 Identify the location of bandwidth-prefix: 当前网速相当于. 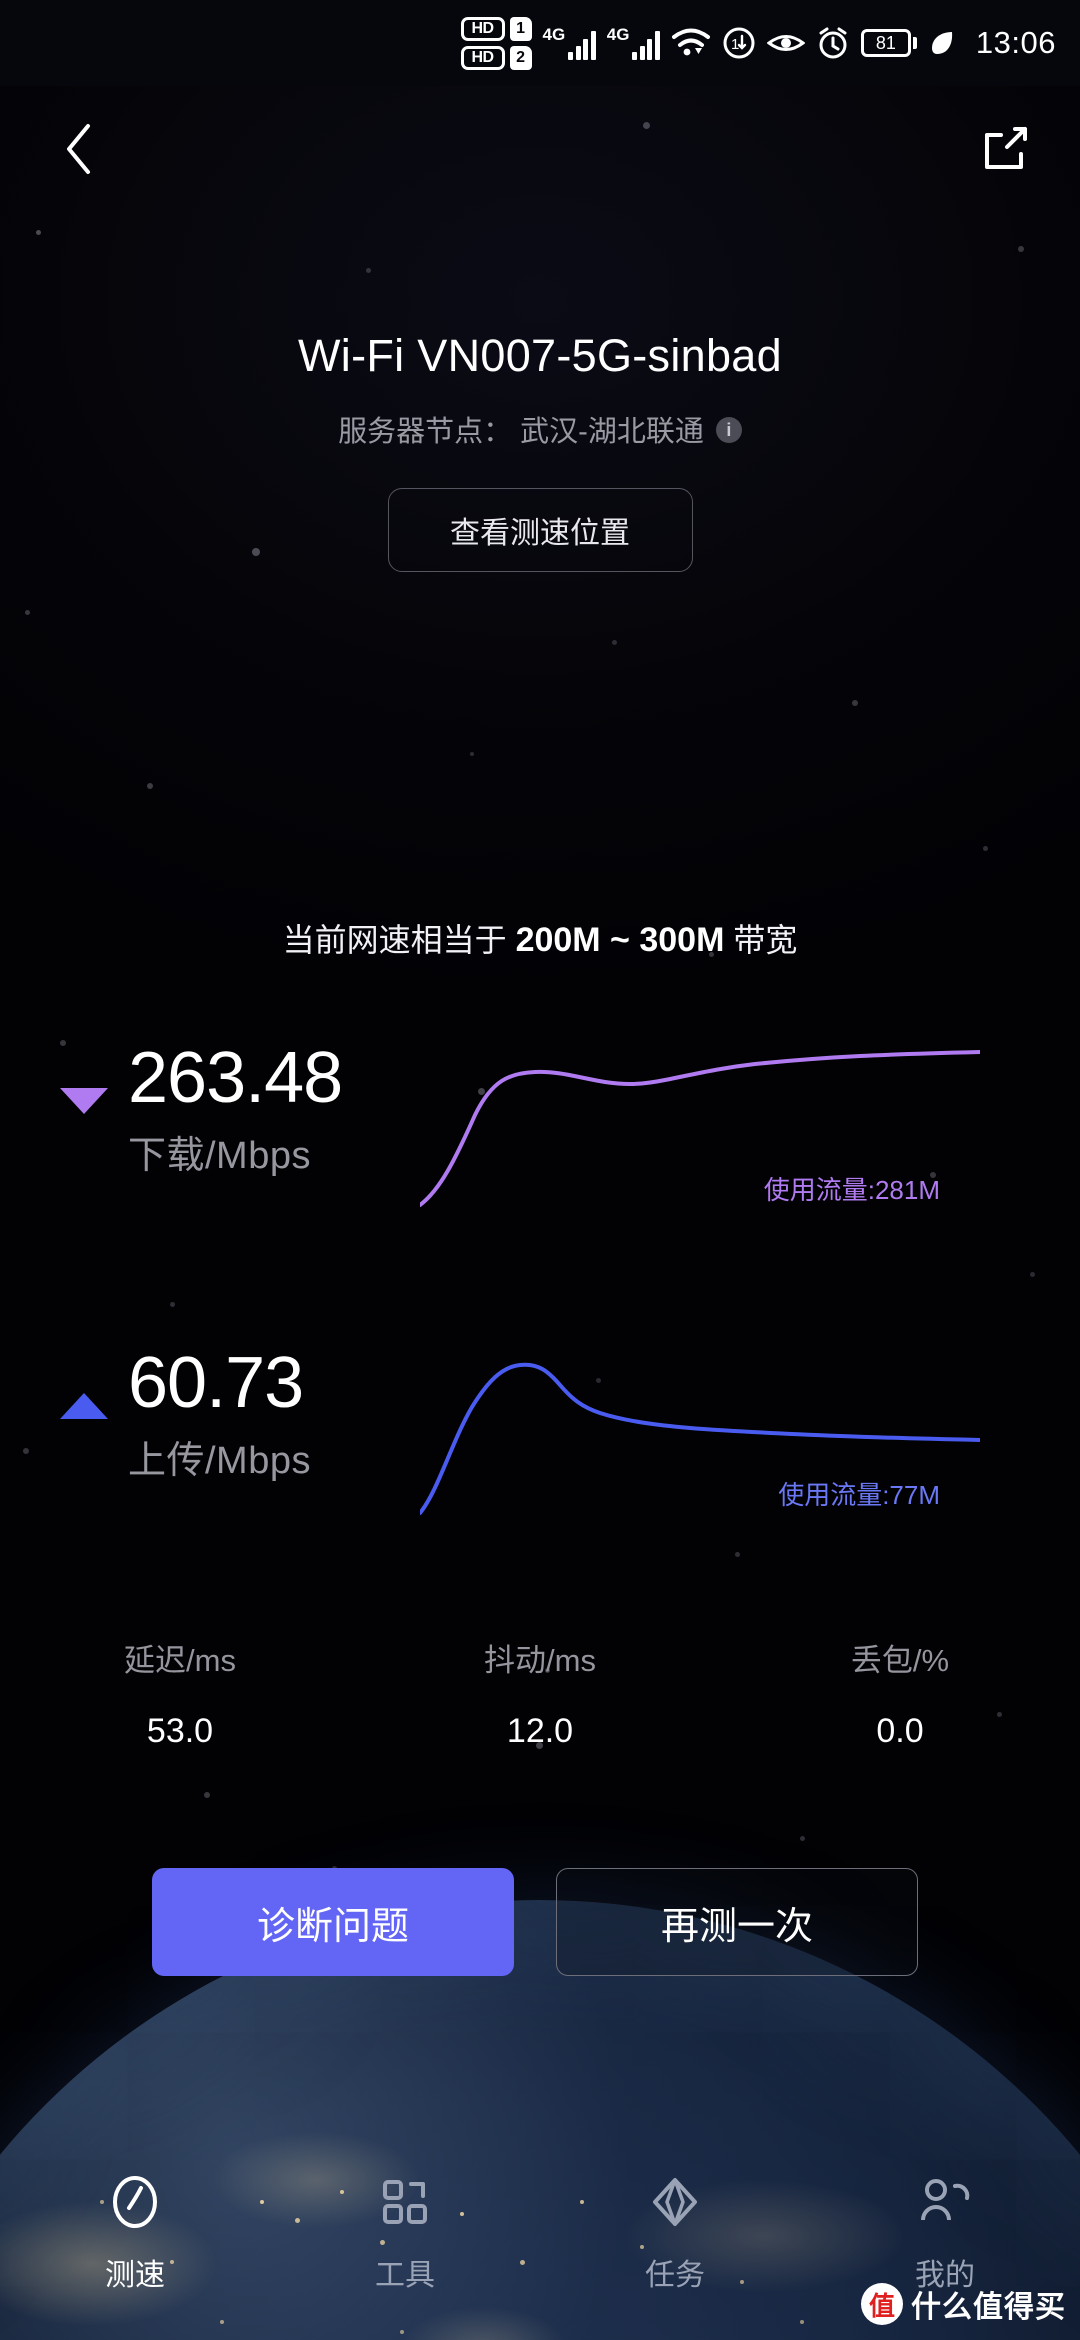
(399, 940).